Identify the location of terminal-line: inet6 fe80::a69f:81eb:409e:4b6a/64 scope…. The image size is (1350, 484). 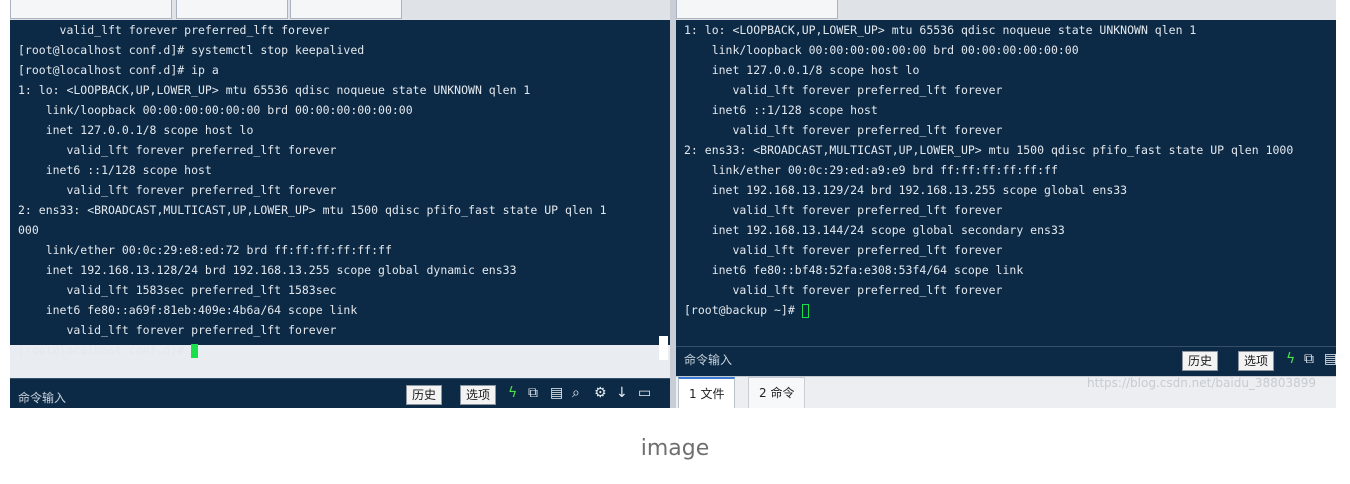
(188, 310).